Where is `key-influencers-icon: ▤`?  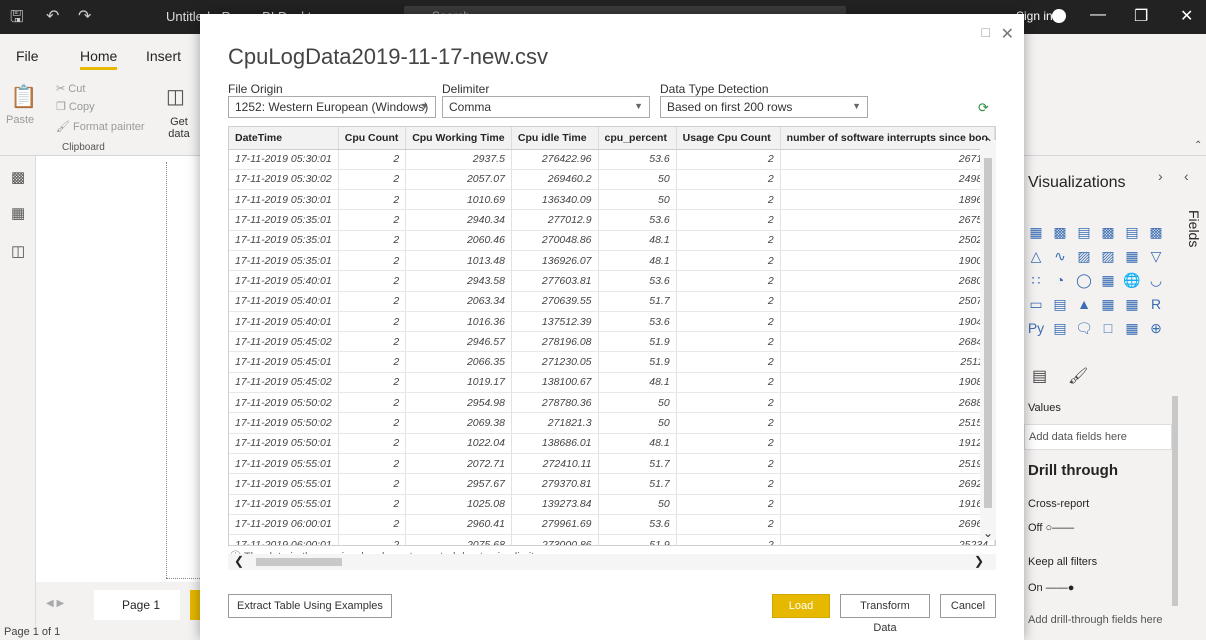 key-influencers-icon: ▤ is located at coordinates (1060, 330).